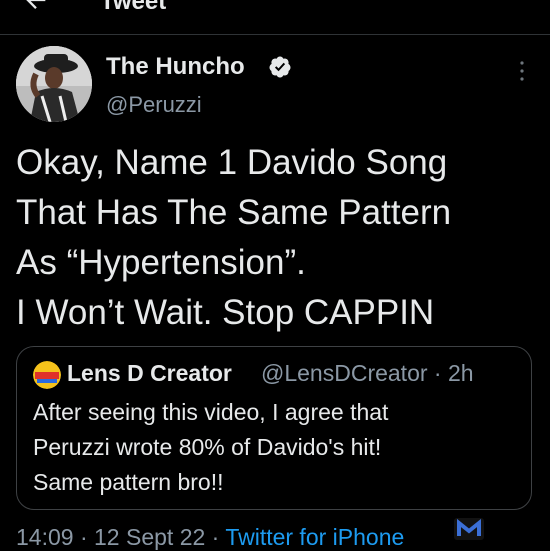  I want to click on quoted-avatar, so click(47, 375).